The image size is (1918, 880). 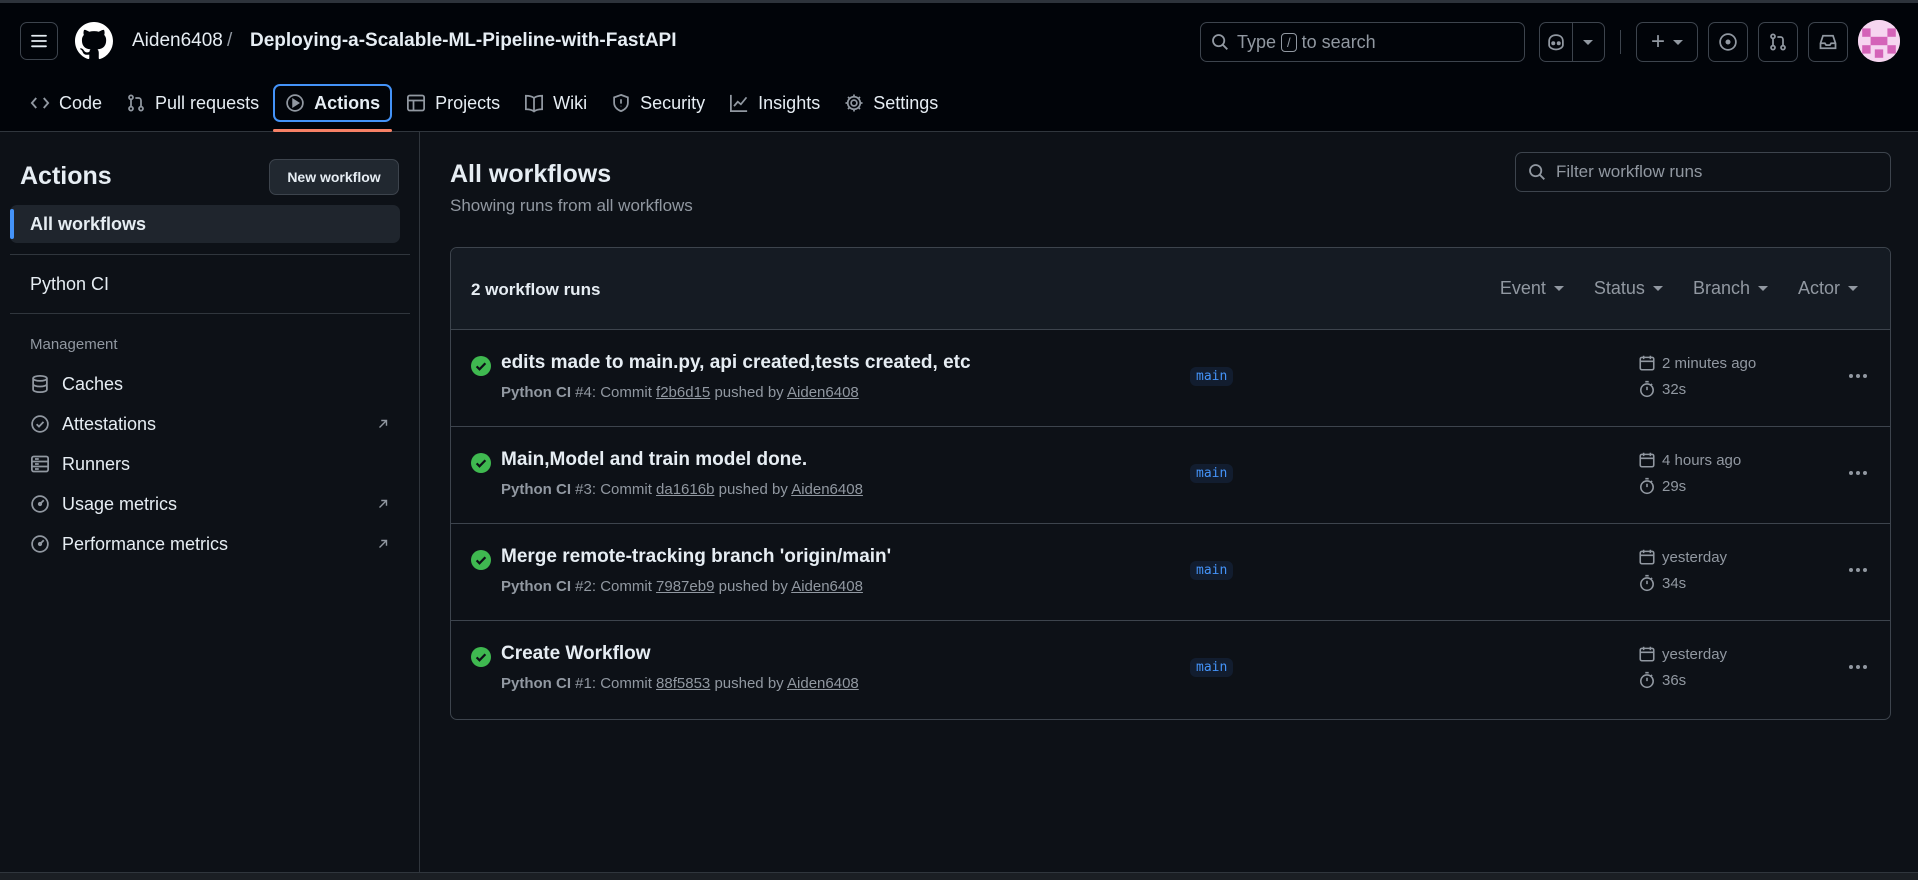 I want to click on sidebar-item-all-workflows: All workflows, so click(x=205, y=224).